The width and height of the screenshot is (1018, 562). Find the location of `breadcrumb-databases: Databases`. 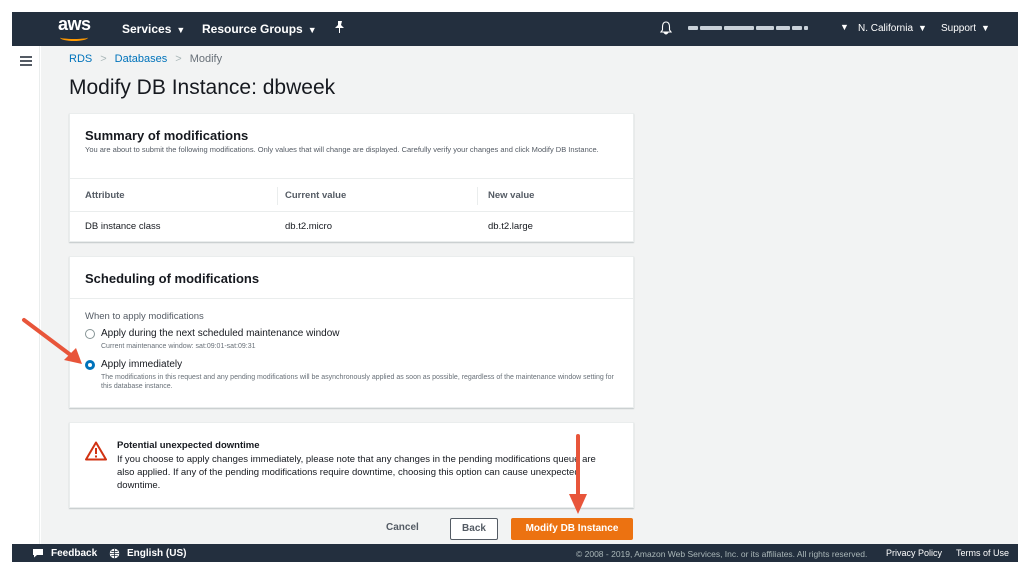

breadcrumb-databases: Databases is located at coordinates (141, 59).